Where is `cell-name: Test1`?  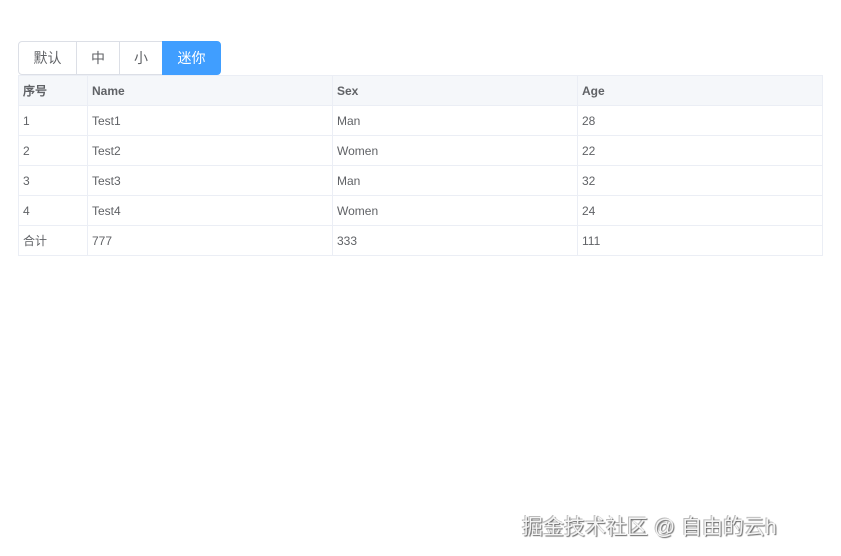
cell-name: Test1 is located at coordinates (210, 120).